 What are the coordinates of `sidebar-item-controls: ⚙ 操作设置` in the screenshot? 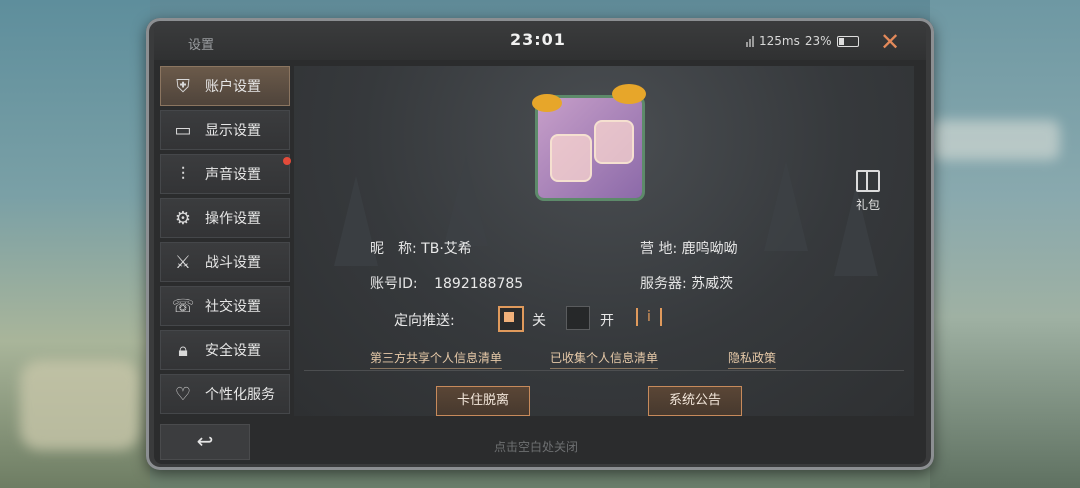 It's located at (225, 218).